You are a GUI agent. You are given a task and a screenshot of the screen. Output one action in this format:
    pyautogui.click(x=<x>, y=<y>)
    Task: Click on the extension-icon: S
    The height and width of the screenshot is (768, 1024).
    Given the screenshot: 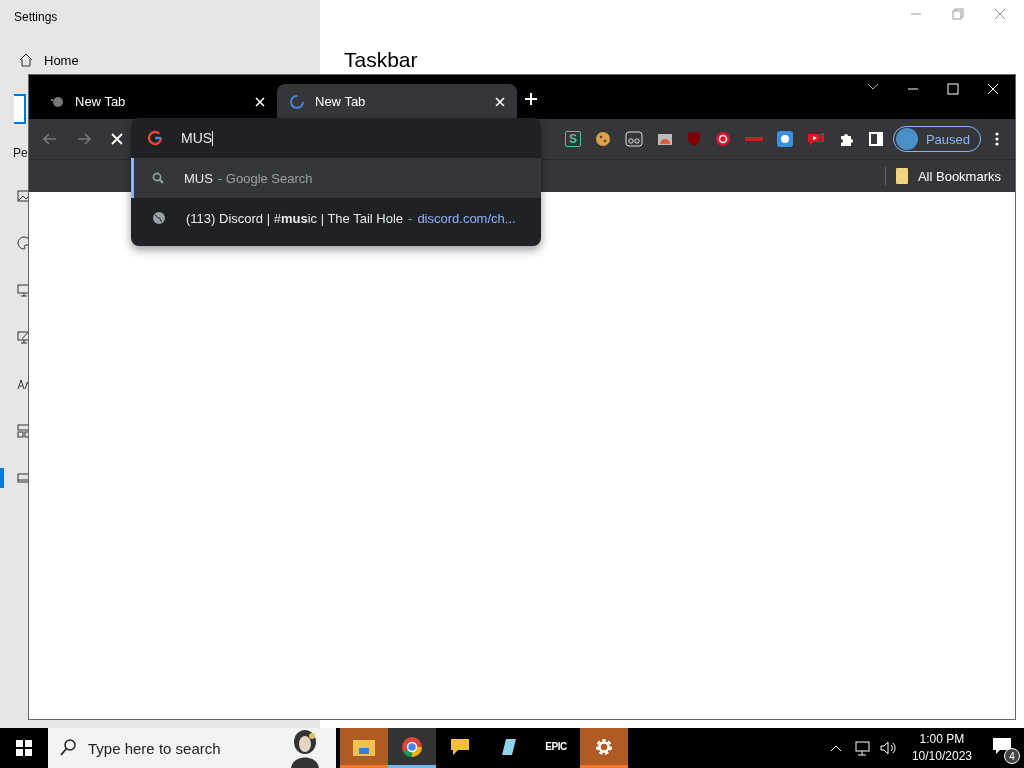 What is the action you would take?
    pyautogui.click(x=572, y=139)
    